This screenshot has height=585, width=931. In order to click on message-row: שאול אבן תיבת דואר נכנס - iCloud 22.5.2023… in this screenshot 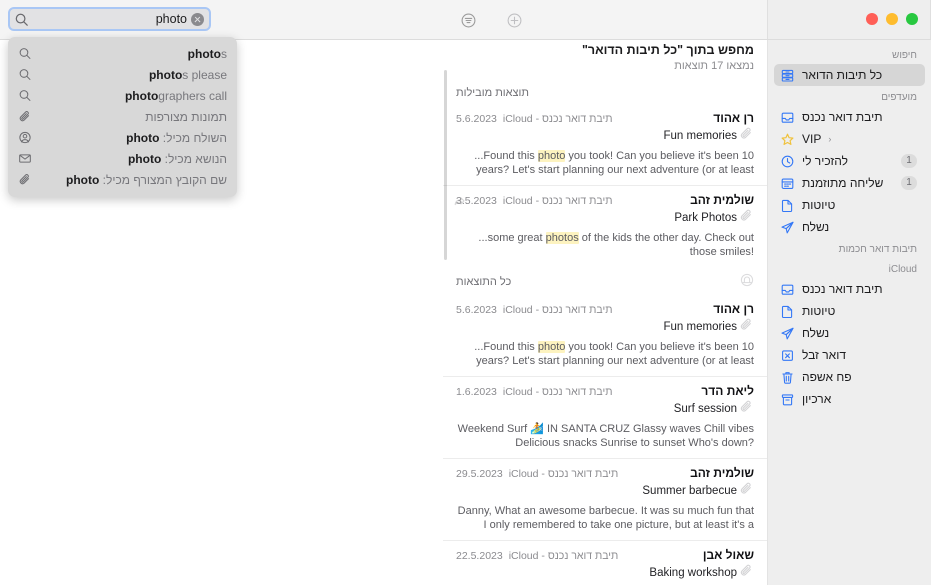, I will do `click(605, 562)`.